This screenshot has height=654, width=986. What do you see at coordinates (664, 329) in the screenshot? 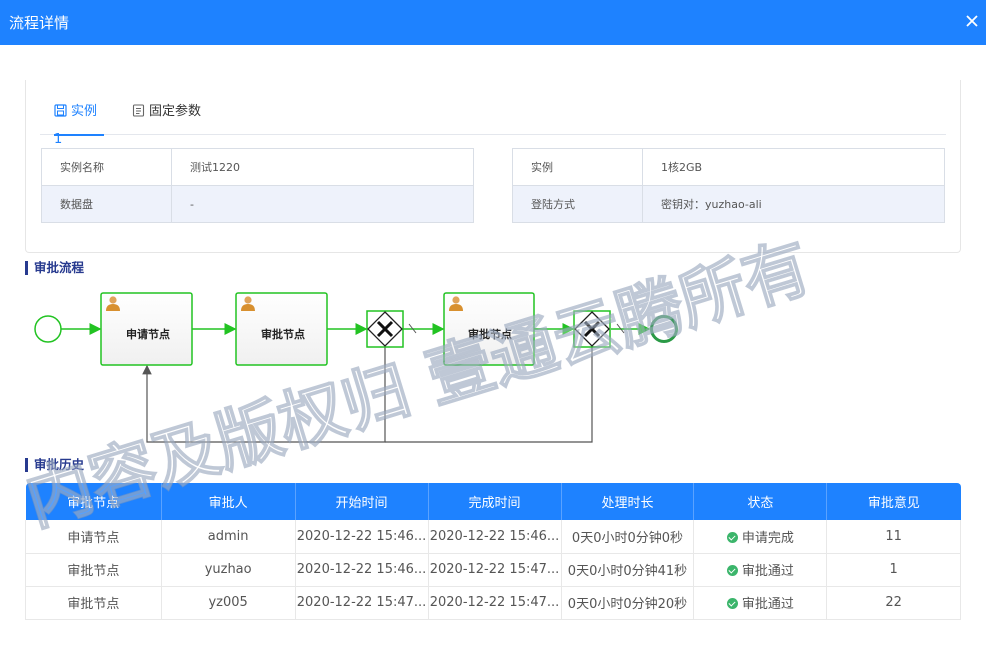
I see `end-event` at bounding box center [664, 329].